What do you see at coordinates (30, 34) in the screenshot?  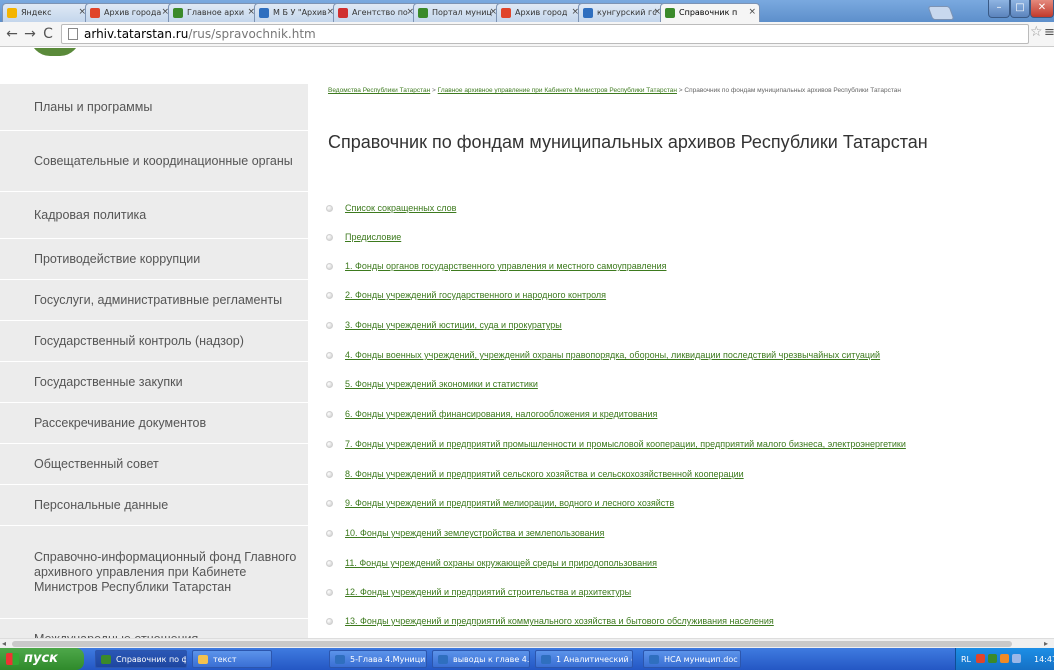 I see `forward-arrow-icon: →` at bounding box center [30, 34].